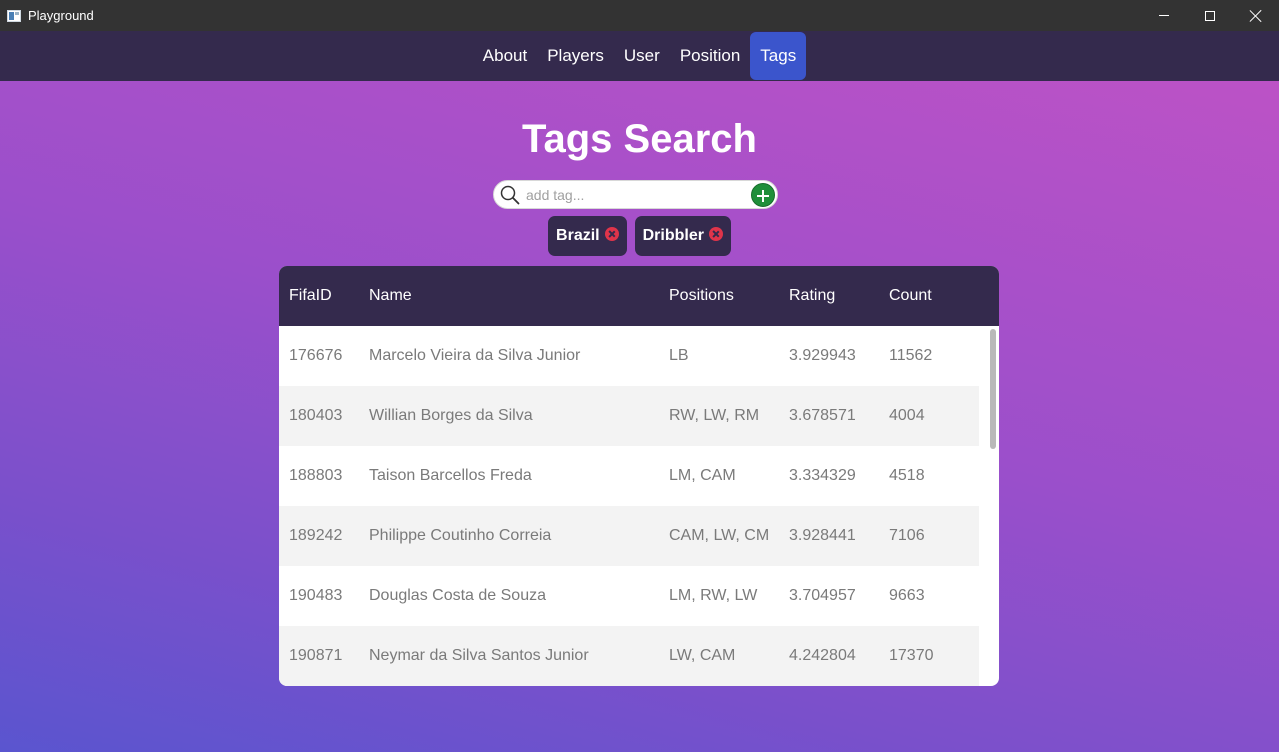 The image size is (1279, 752). I want to click on nav-item-user: User, so click(642, 56).